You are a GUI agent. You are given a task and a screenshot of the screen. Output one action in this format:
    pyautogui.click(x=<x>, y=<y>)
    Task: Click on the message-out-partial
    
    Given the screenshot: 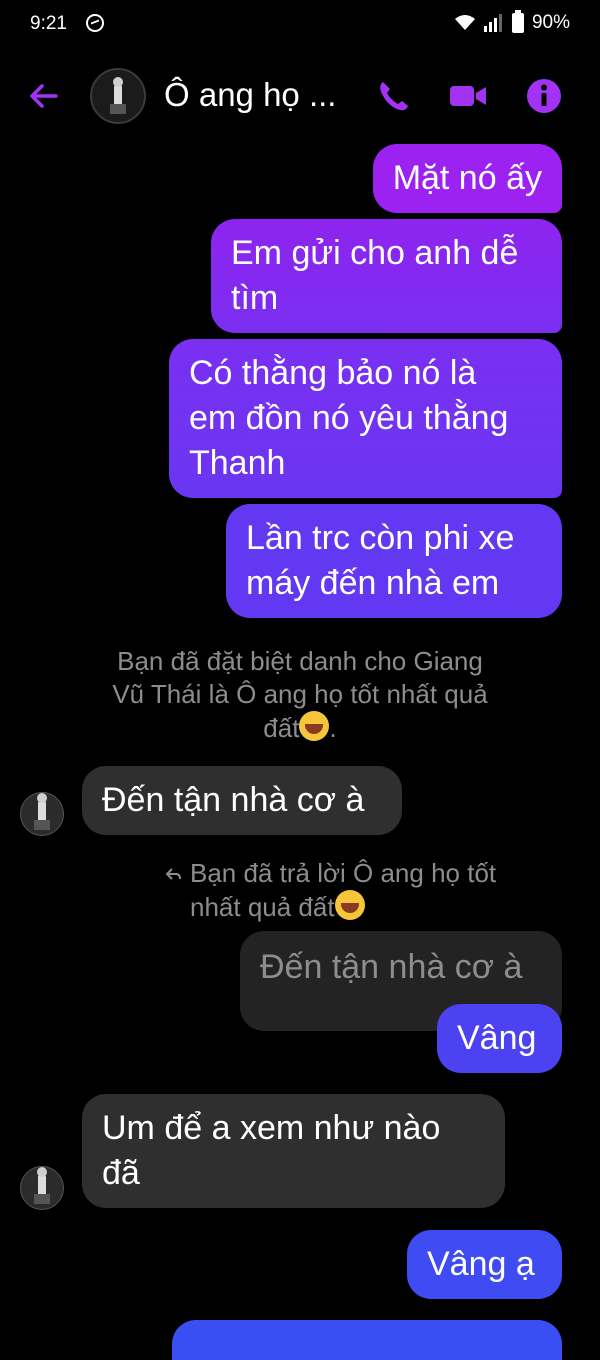 What is the action you would take?
    pyautogui.click(x=367, y=1340)
    